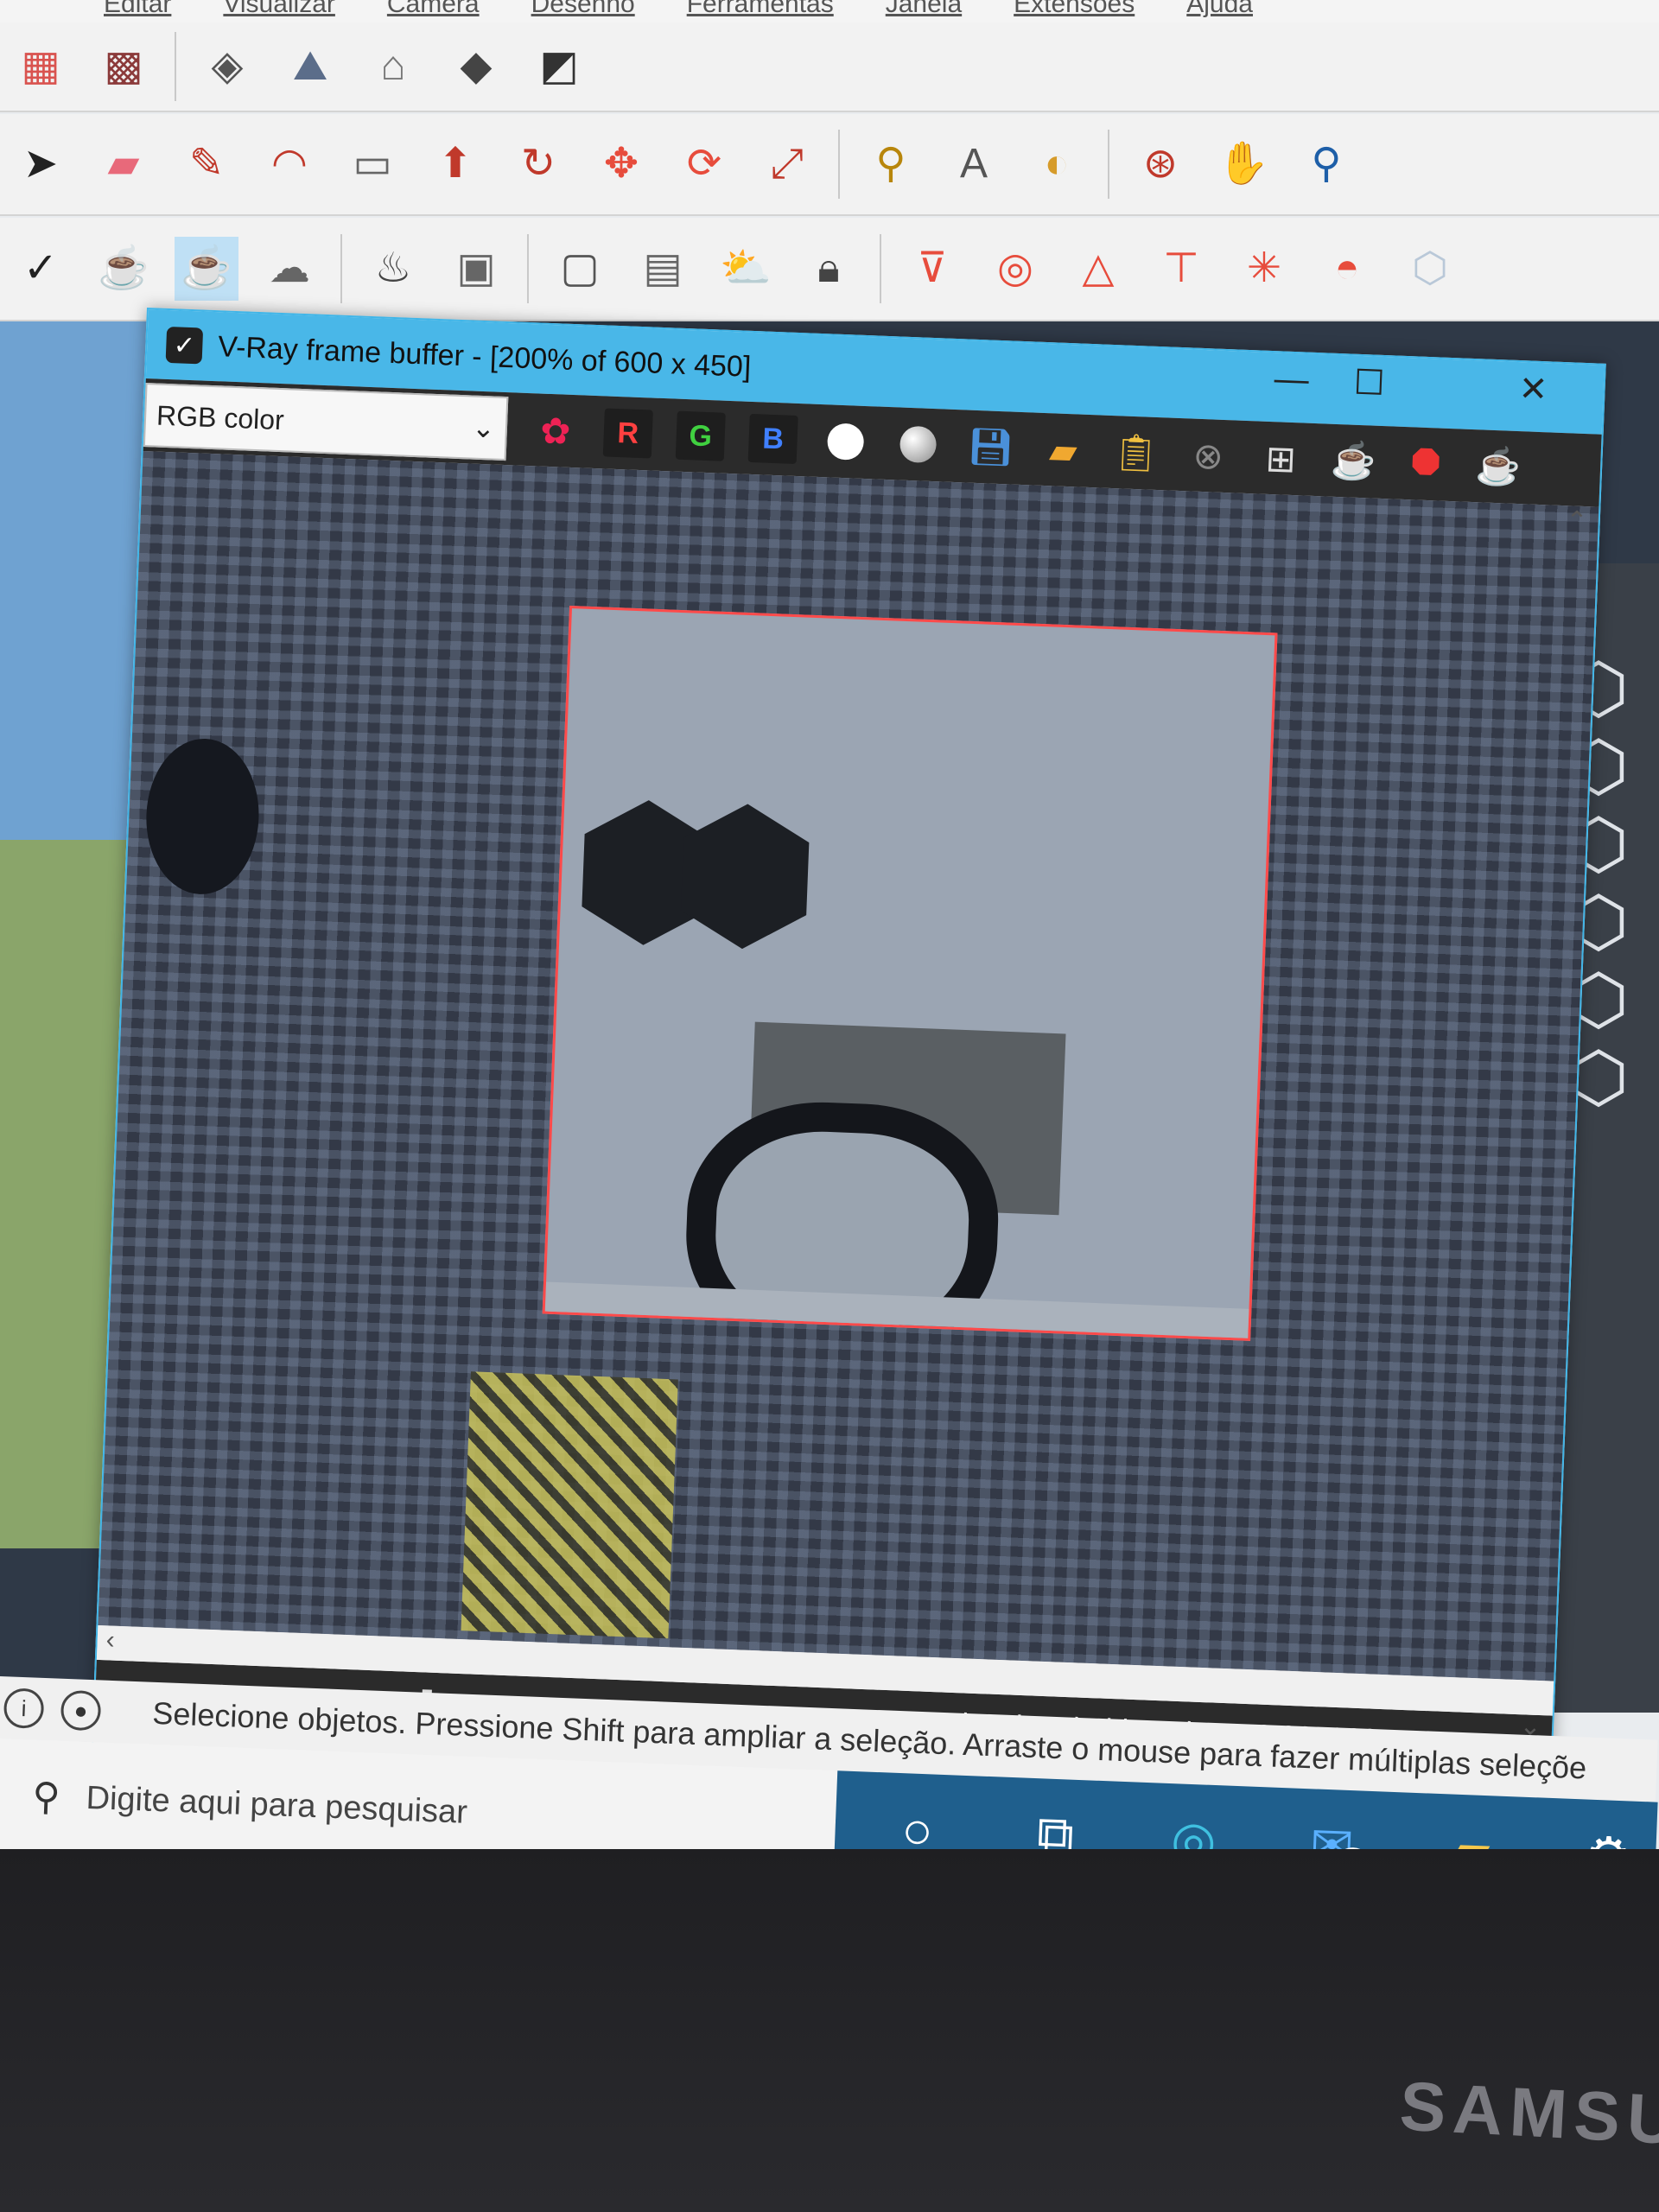  What do you see at coordinates (1426, 464) in the screenshot?
I see `stop-icon: ⯃` at bounding box center [1426, 464].